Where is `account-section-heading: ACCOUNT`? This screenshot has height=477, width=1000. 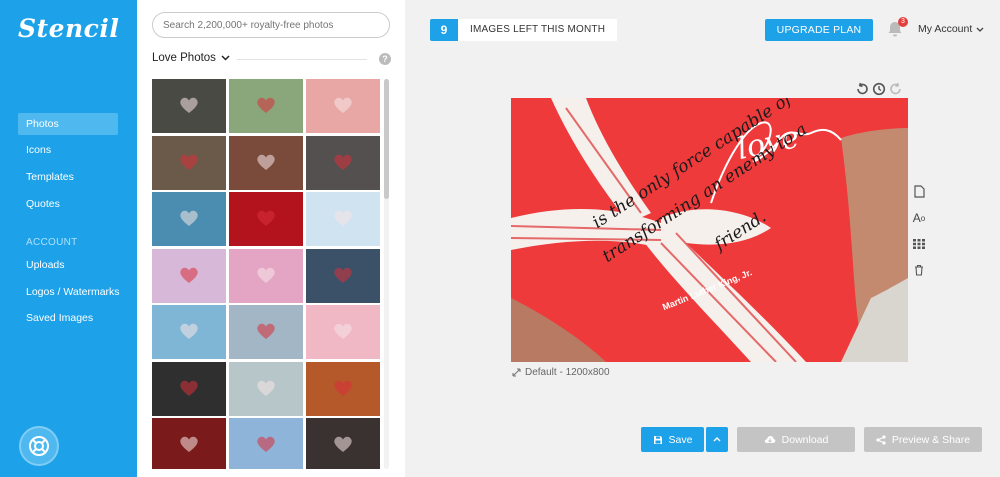 account-section-heading: ACCOUNT is located at coordinates (52, 242).